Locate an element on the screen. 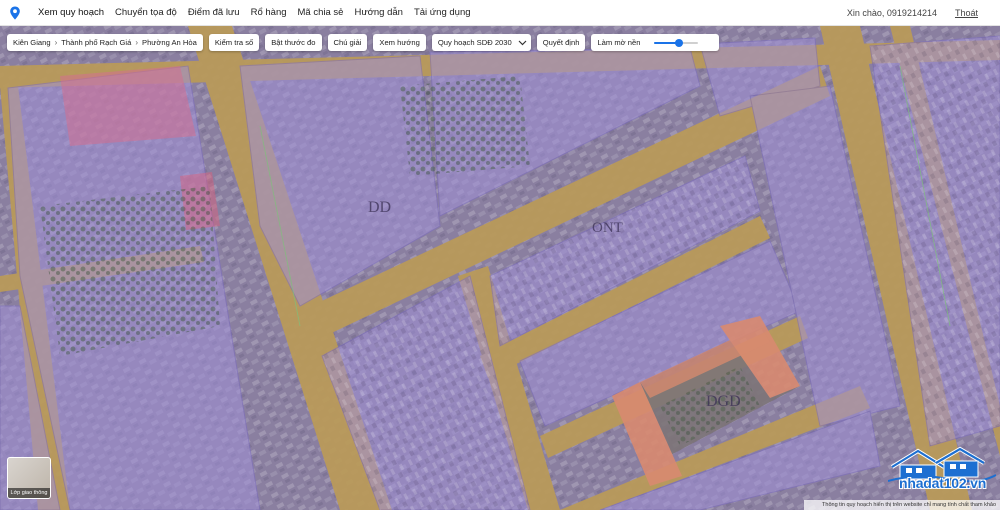 Image resolution: width=1000 pixels, height=510 pixels. nav-diem-da-luu: Điểm đã lưu is located at coordinates (214, 12).